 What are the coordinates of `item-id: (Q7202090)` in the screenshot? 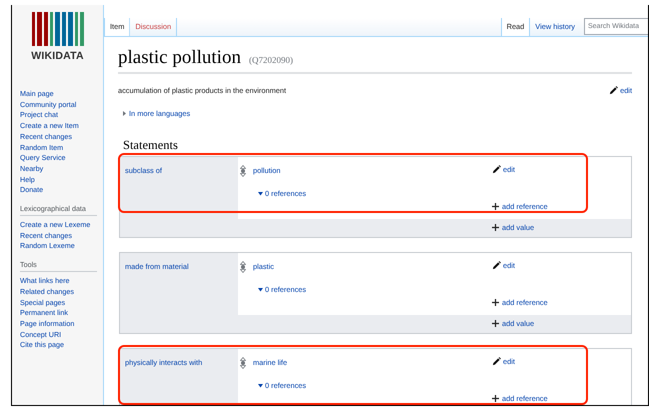 It's located at (270, 60).